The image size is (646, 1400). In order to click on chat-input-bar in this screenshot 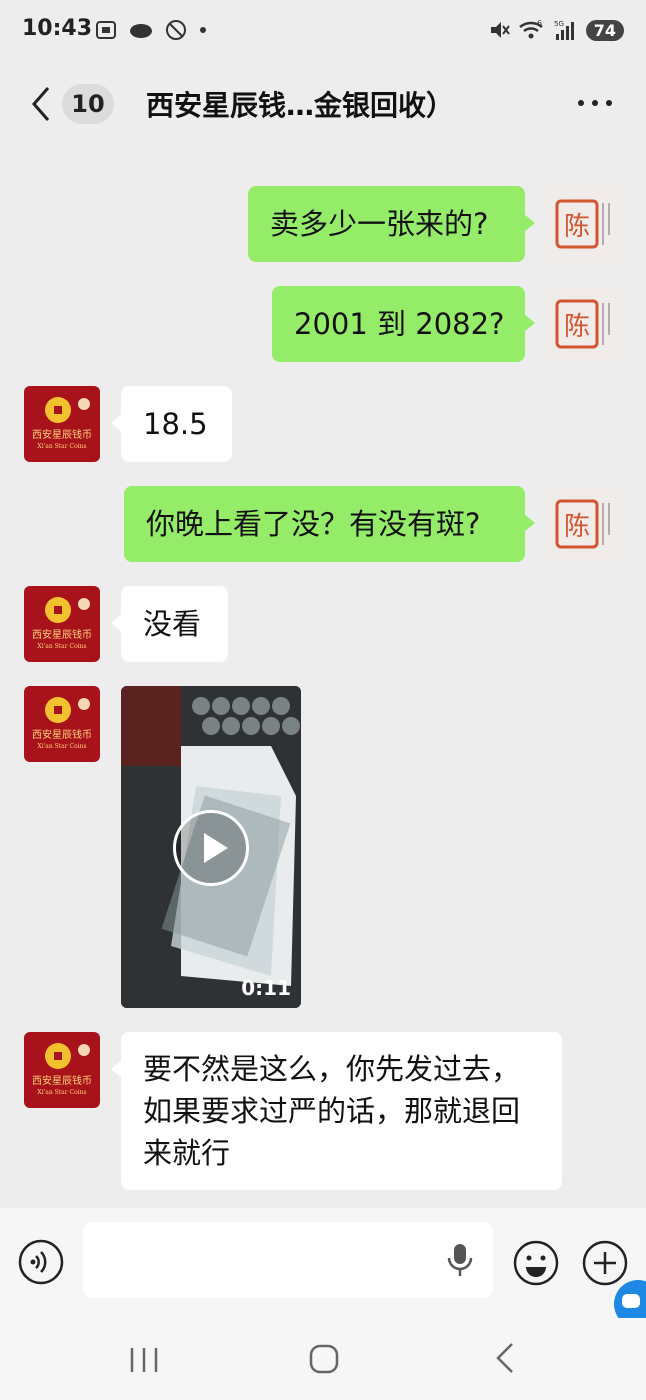, I will do `click(323, 1263)`.